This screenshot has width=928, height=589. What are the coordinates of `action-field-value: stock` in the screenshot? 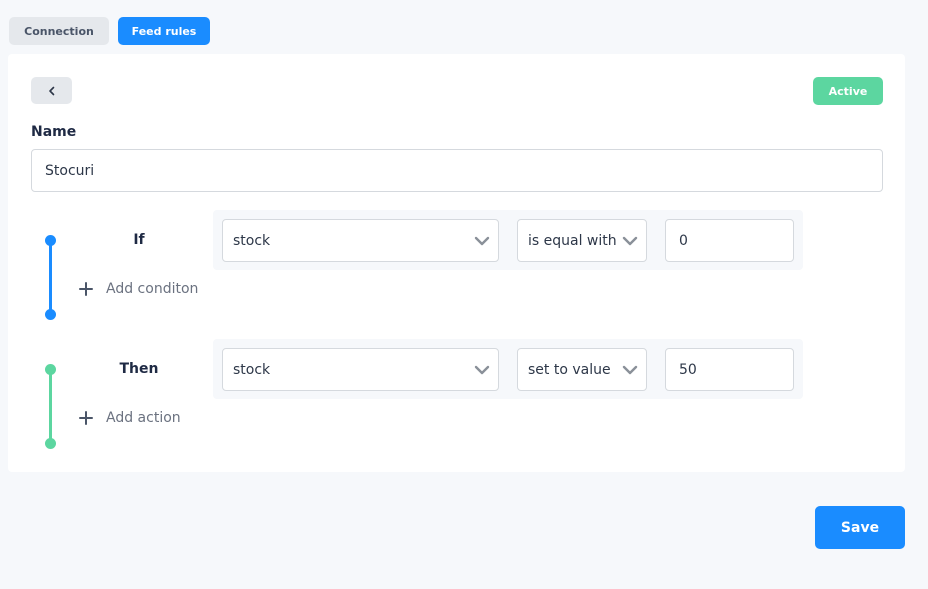 It's located at (252, 369).